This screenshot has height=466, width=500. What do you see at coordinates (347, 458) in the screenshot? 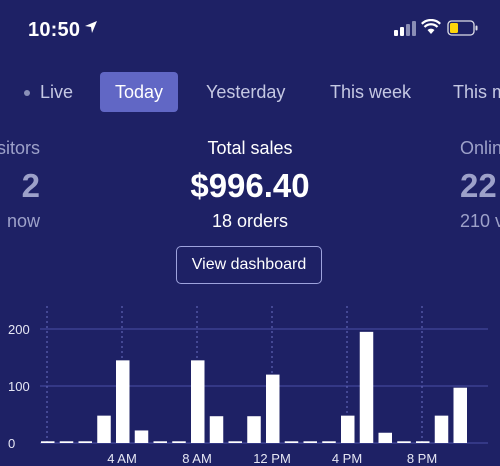
I see `x-tick-label: 4 PM` at bounding box center [347, 458].